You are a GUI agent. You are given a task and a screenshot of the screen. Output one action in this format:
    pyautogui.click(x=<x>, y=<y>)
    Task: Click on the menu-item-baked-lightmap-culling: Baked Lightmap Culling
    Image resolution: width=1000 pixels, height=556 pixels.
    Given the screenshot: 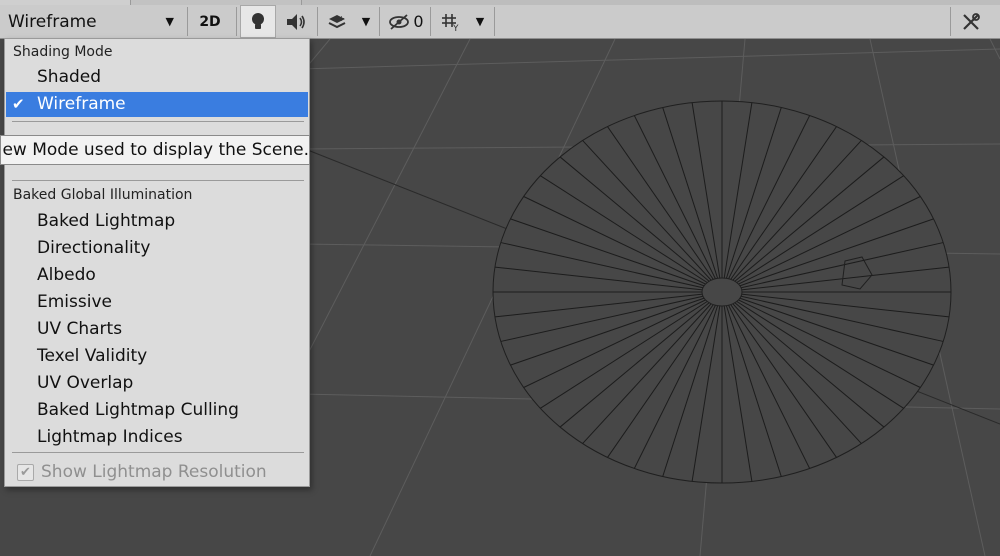 What is the action you would take?
    pyautogui.click(x=157, y=410)
    